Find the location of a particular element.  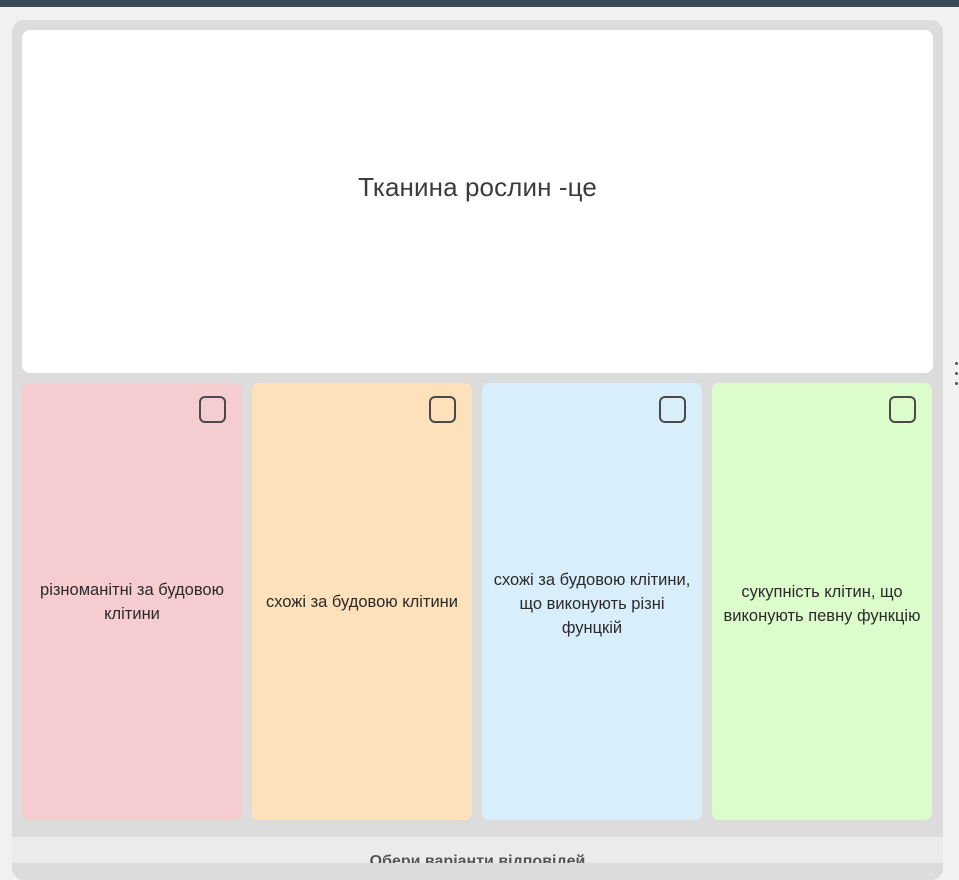

footer-bar: Обери варіанти відповідей is located at coordinates (477, 850).